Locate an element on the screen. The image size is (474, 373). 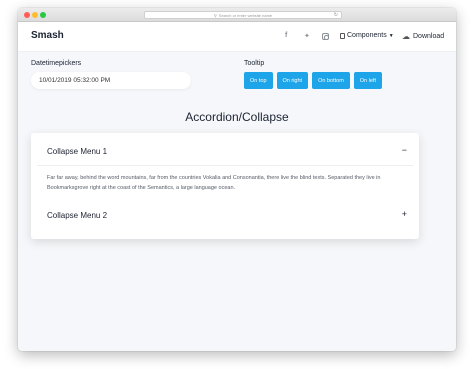
datetime-input is located at coordinates (111, 80).